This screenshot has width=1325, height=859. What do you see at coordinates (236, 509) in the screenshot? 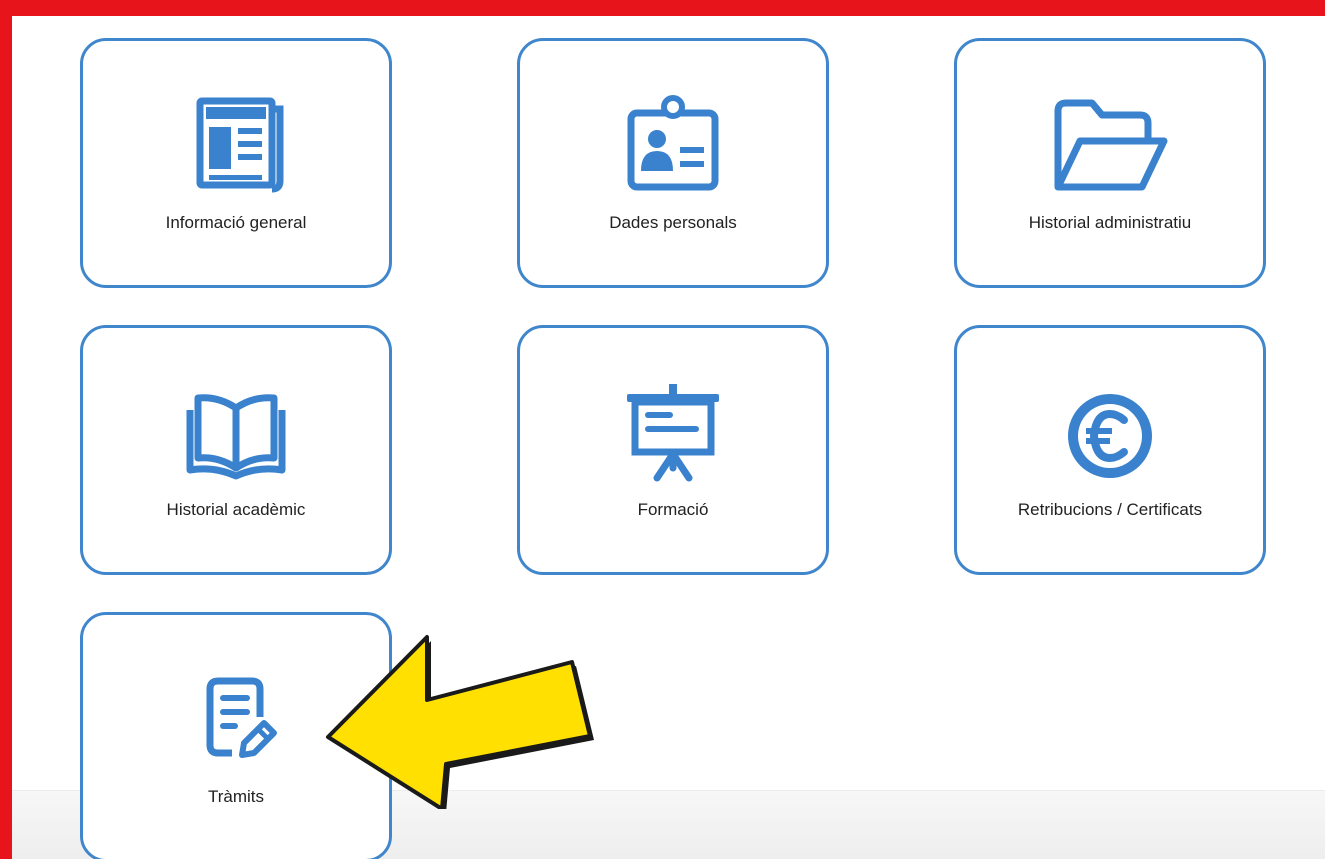
I see `tile-label: Historial acadèmic` at bounding box center [236, 509].